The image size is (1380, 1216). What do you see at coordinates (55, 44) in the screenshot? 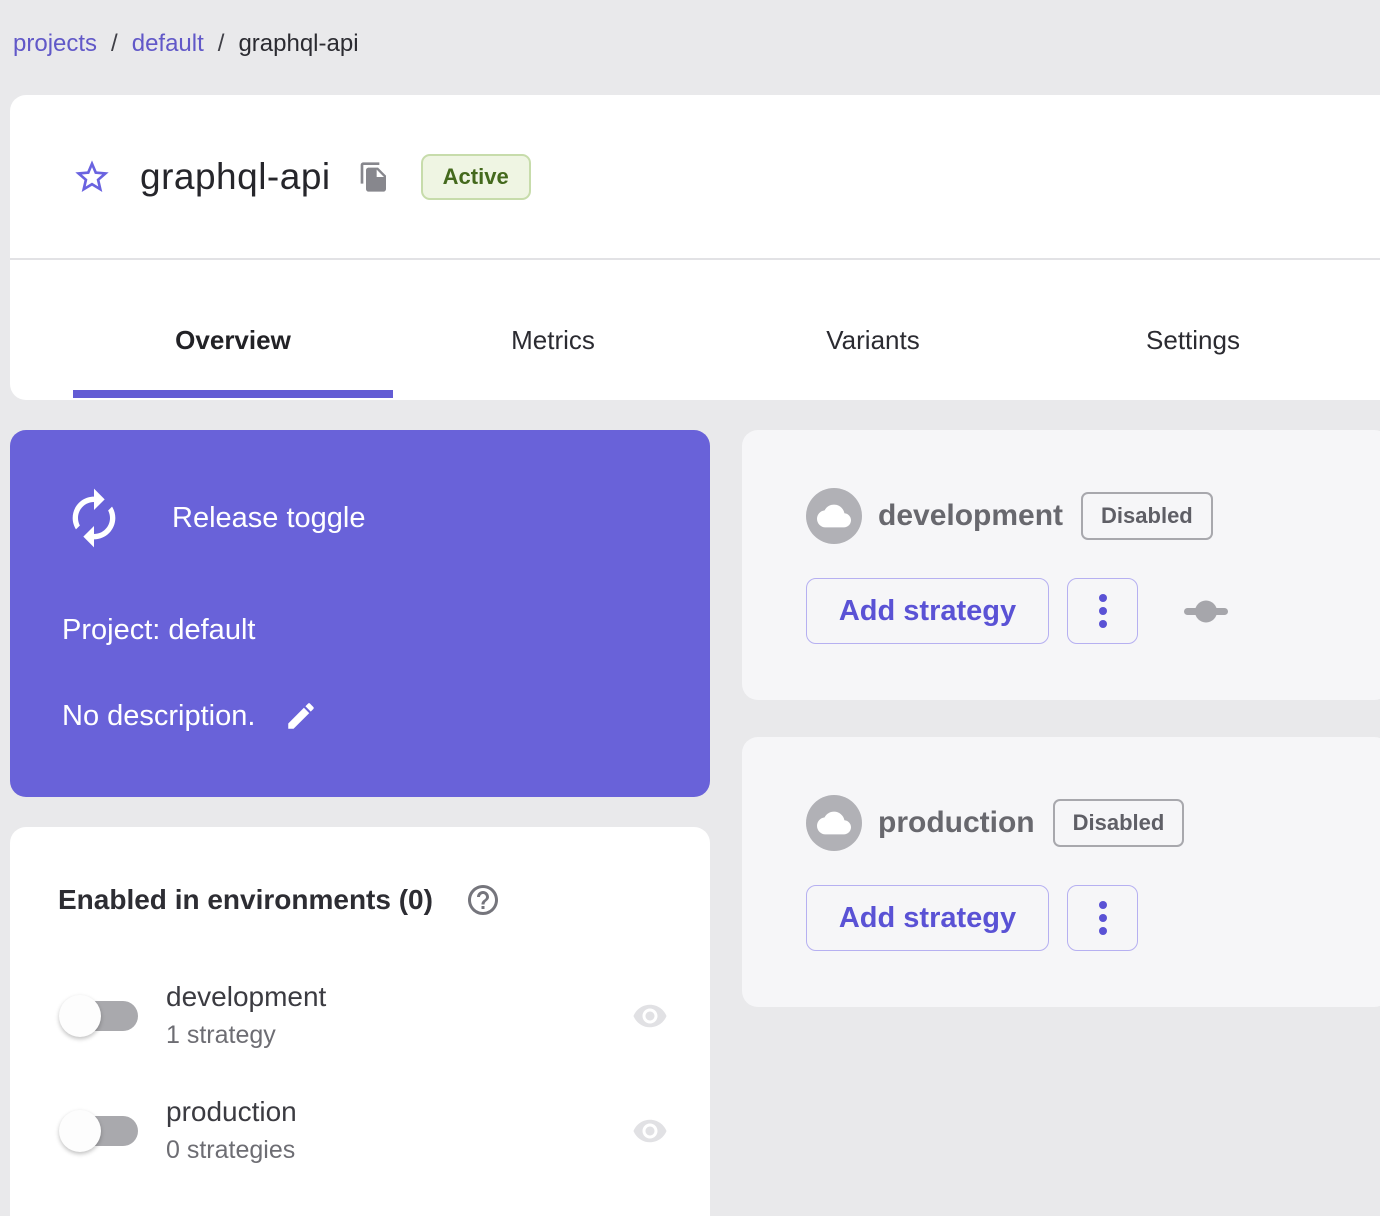
I see `breadcrumb-link-projects: projects` at bounding box center [55, 44].